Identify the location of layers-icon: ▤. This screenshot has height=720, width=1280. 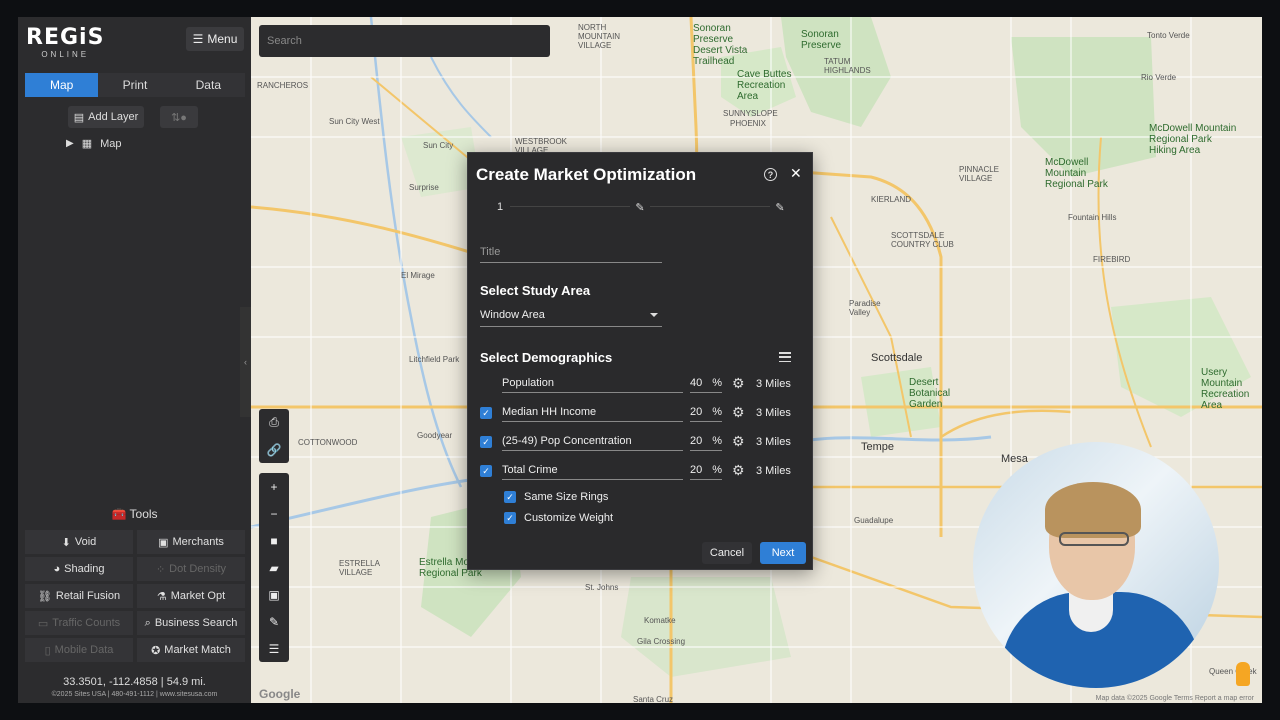
(79, 117).